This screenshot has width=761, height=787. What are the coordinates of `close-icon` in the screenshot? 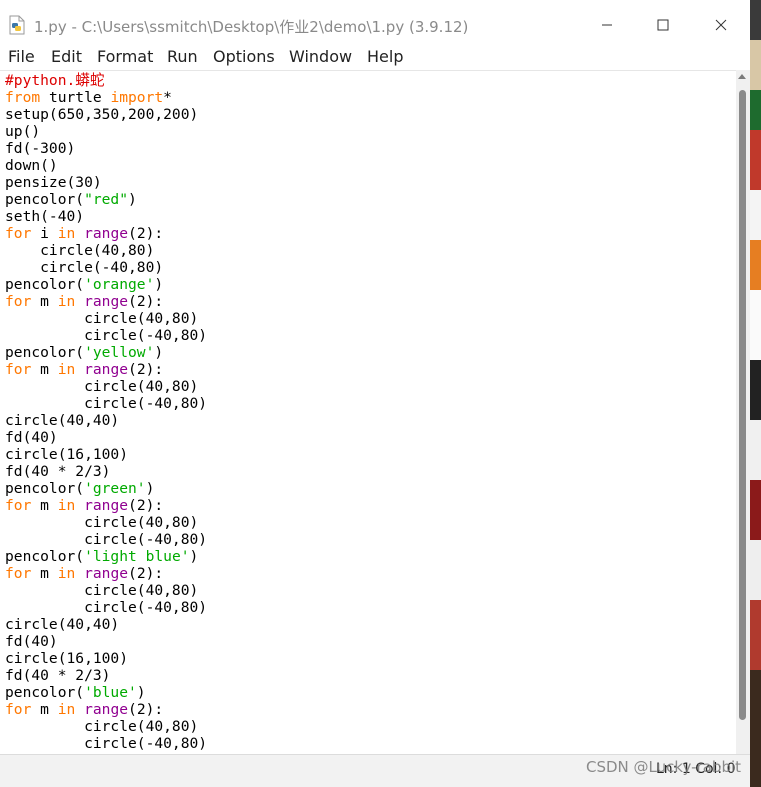 It's located at (721, 25).